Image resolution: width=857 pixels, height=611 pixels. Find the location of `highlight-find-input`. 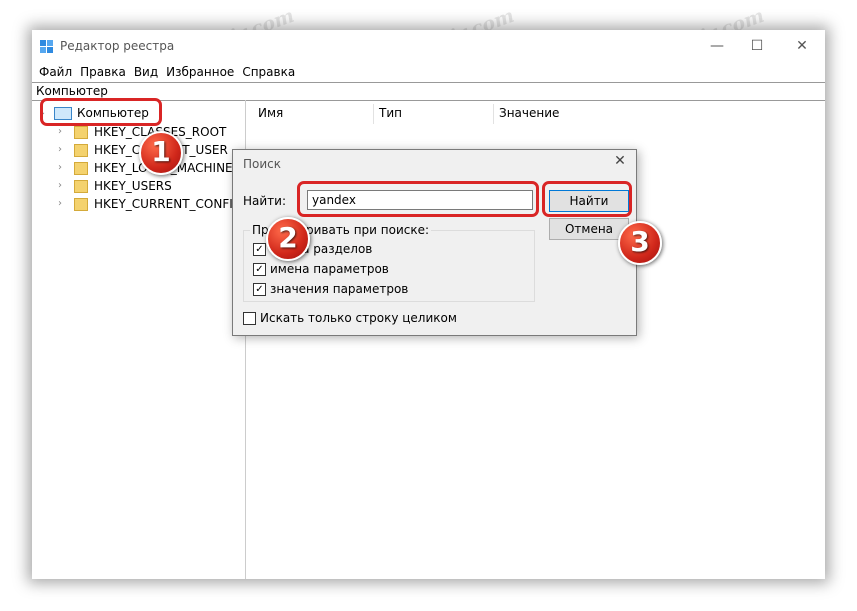

highlight-find-input is located at coordinates (418, 199).